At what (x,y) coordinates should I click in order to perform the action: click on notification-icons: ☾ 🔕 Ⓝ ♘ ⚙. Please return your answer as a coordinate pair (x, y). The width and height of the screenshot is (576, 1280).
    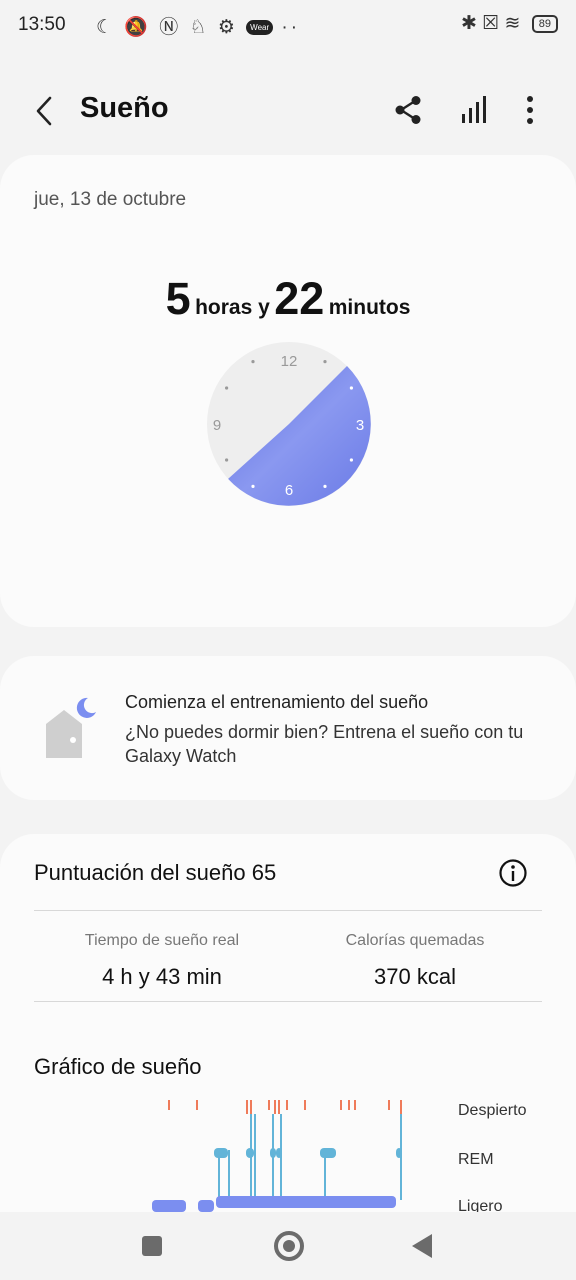
    Looking at the image, I should click on (167, 27).